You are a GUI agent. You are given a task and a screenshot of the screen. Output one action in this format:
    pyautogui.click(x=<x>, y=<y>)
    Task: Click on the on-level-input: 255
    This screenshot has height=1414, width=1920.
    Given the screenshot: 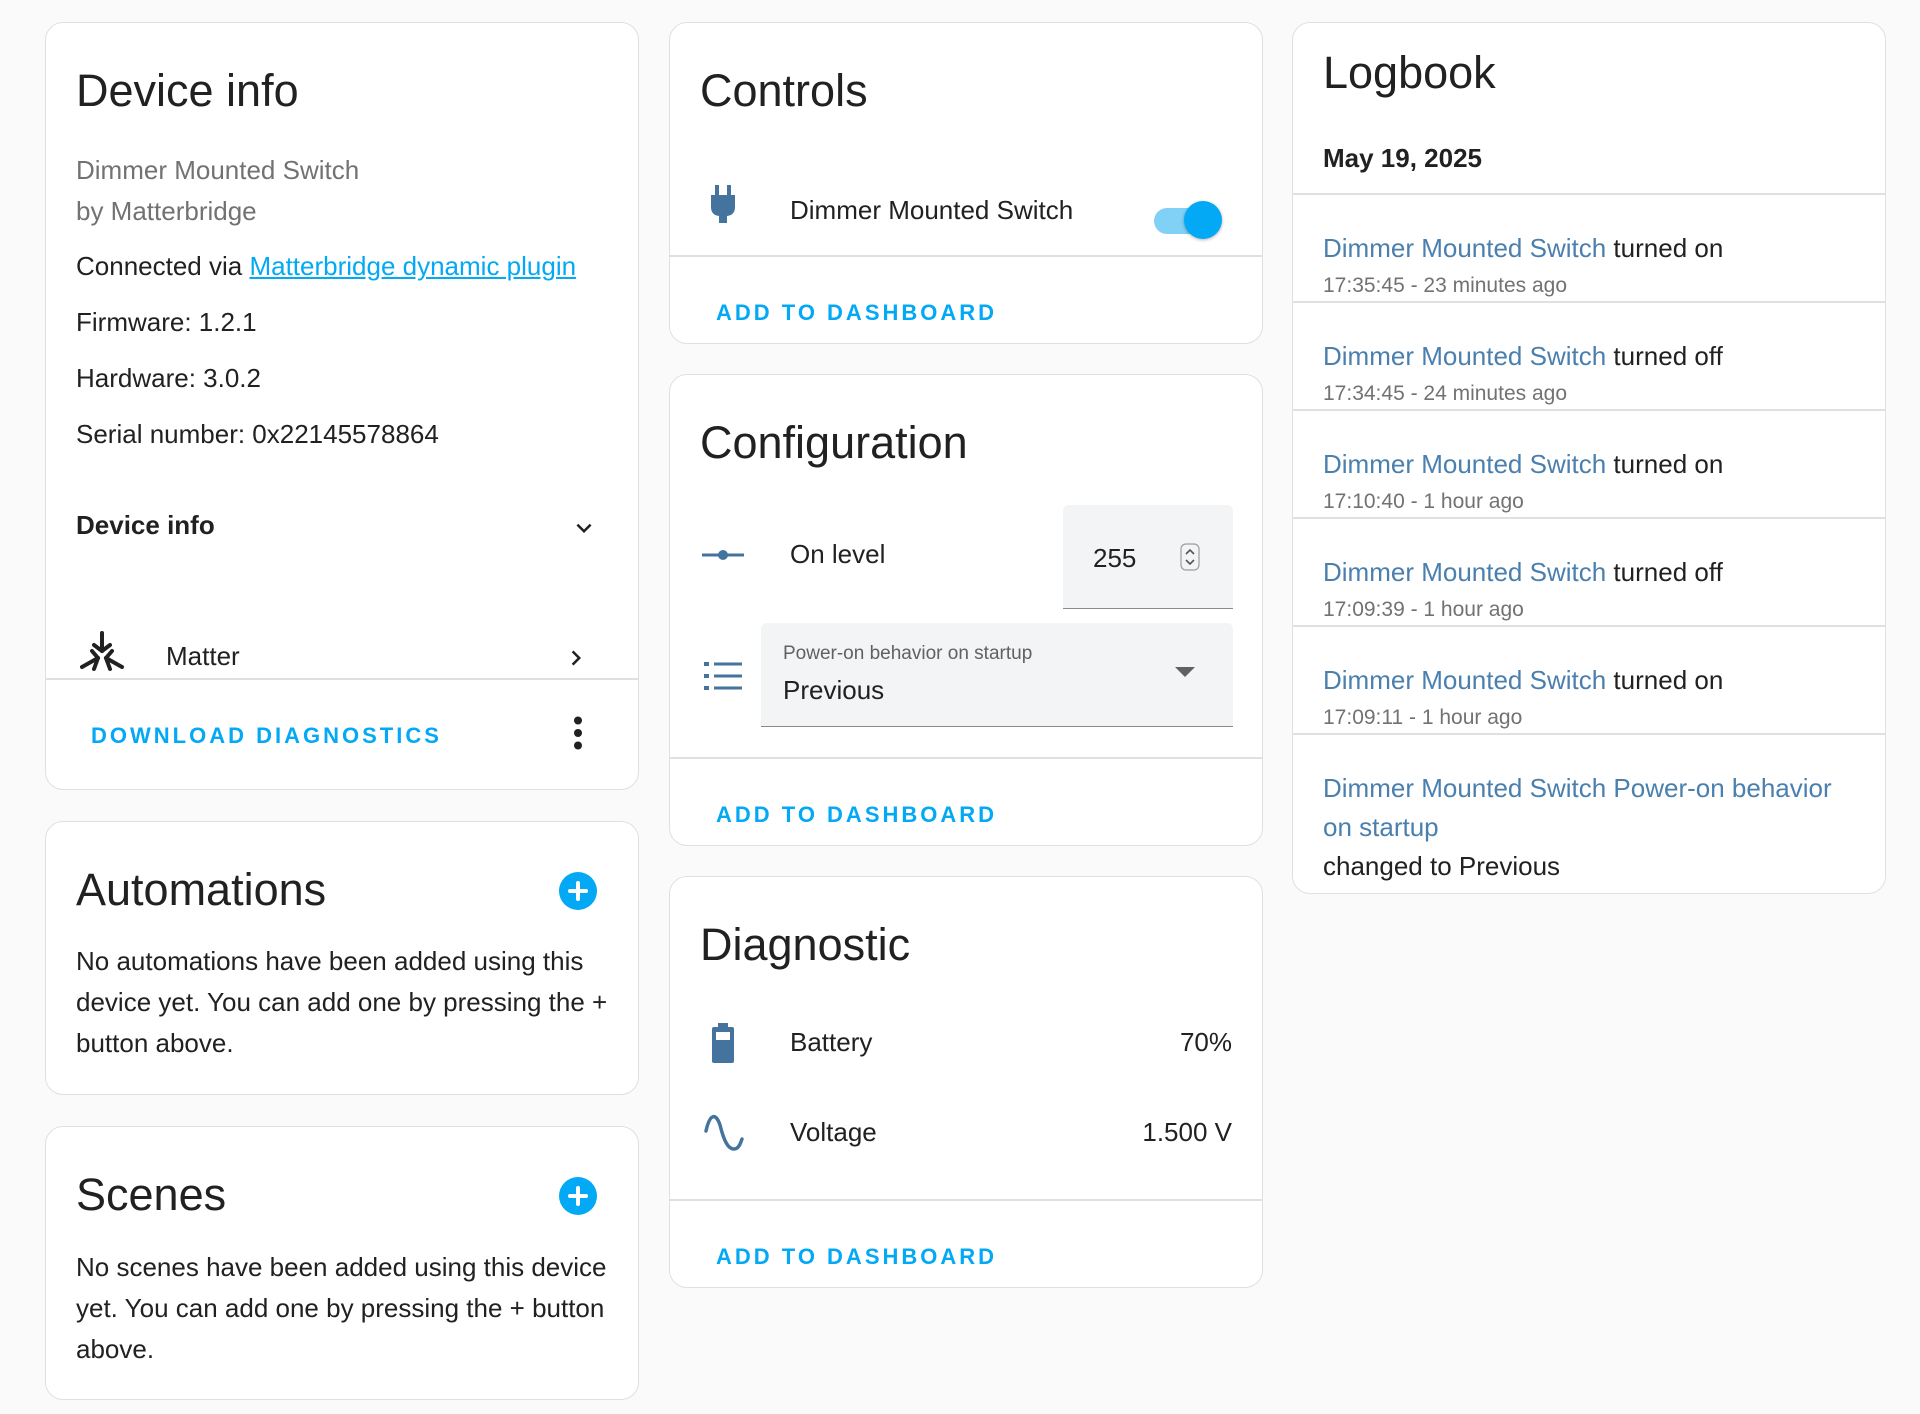 What is the action you would take?
    pyautogui.click(x=1148, y=557)
    